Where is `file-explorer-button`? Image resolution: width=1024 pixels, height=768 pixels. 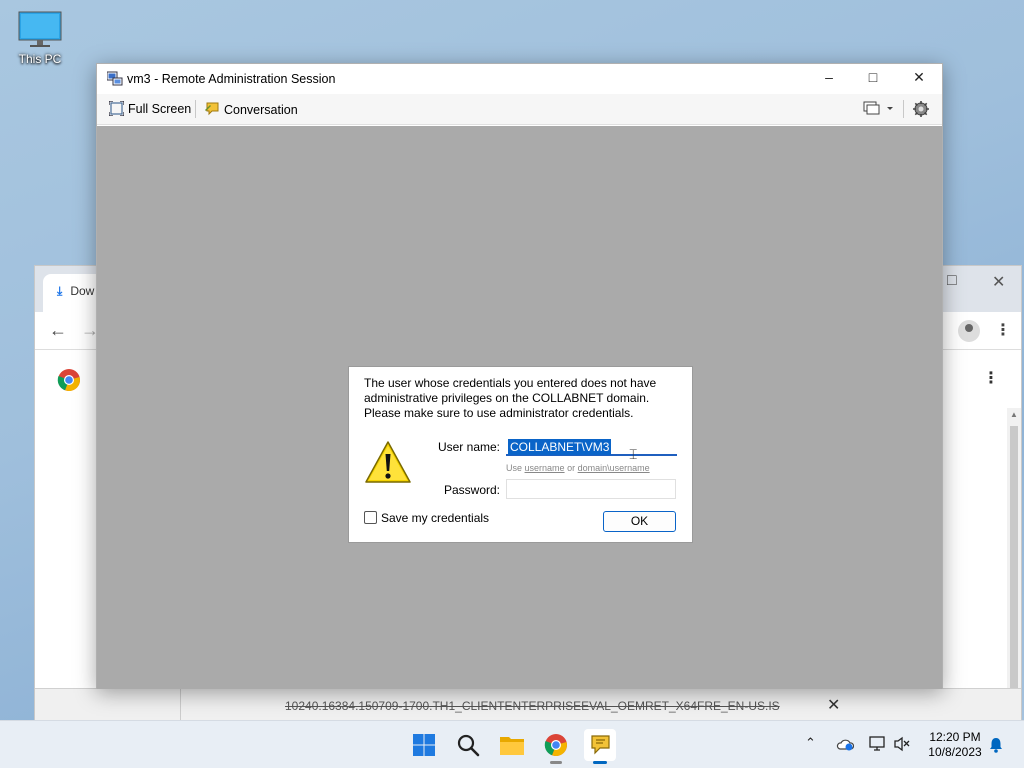 file-explorer-button is located at coordinates (512, 745).